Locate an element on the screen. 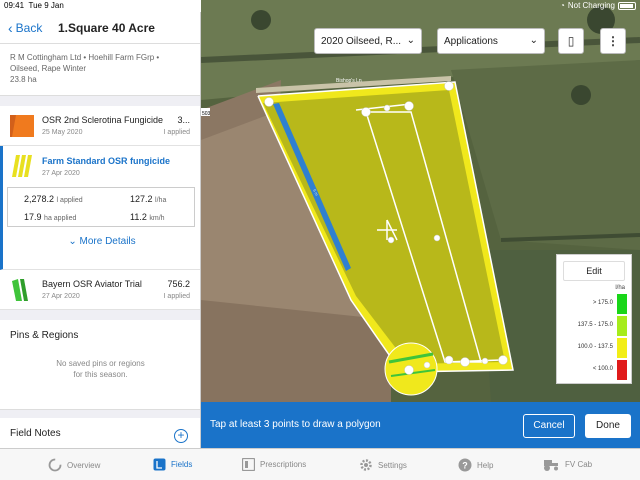 This screenshot has width=640, height=480. tab-fv-cab: FV Cab is located at coordinates (567, 464).